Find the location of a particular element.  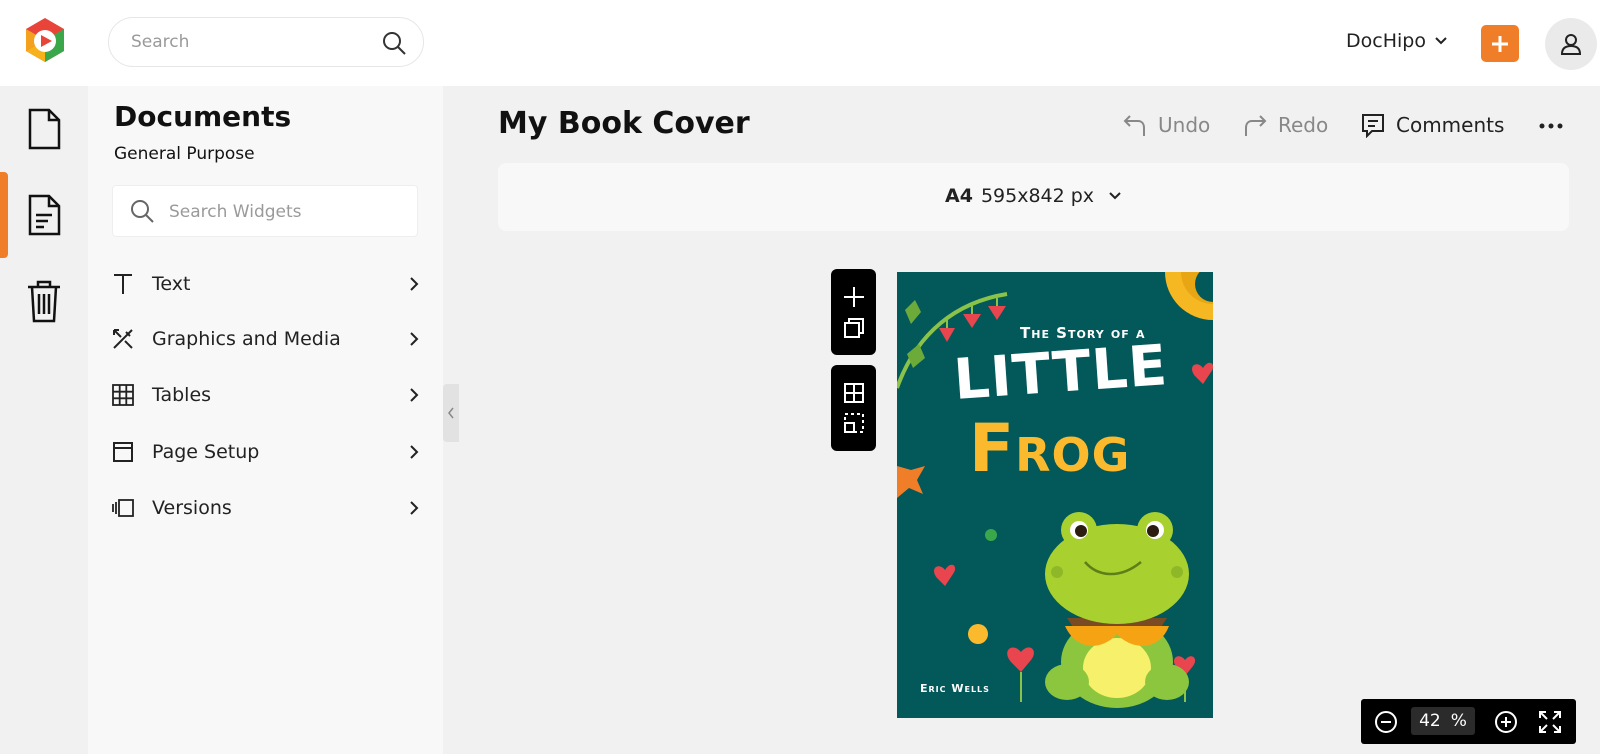

page-size-dims: 595x842 px is located at coordinates (1037, 196).